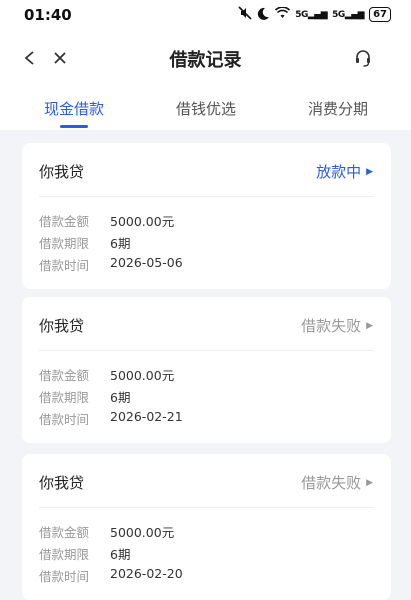 This screenshot has width=411, height=600. I want to click on wifi-icon, so click(283, 14).